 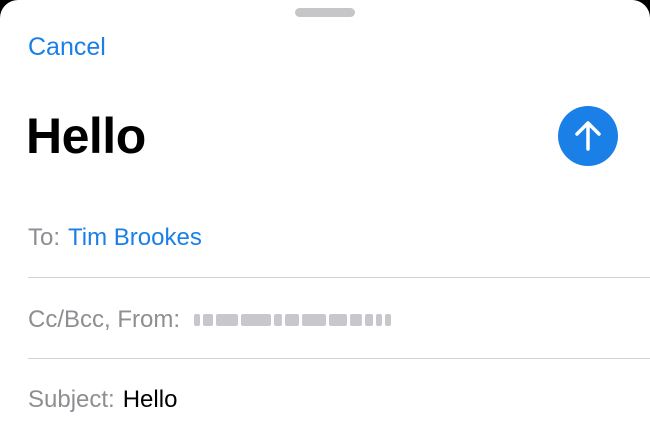 I want to click on to-field: To: Tim Brookes, so click(x=115, y=238).